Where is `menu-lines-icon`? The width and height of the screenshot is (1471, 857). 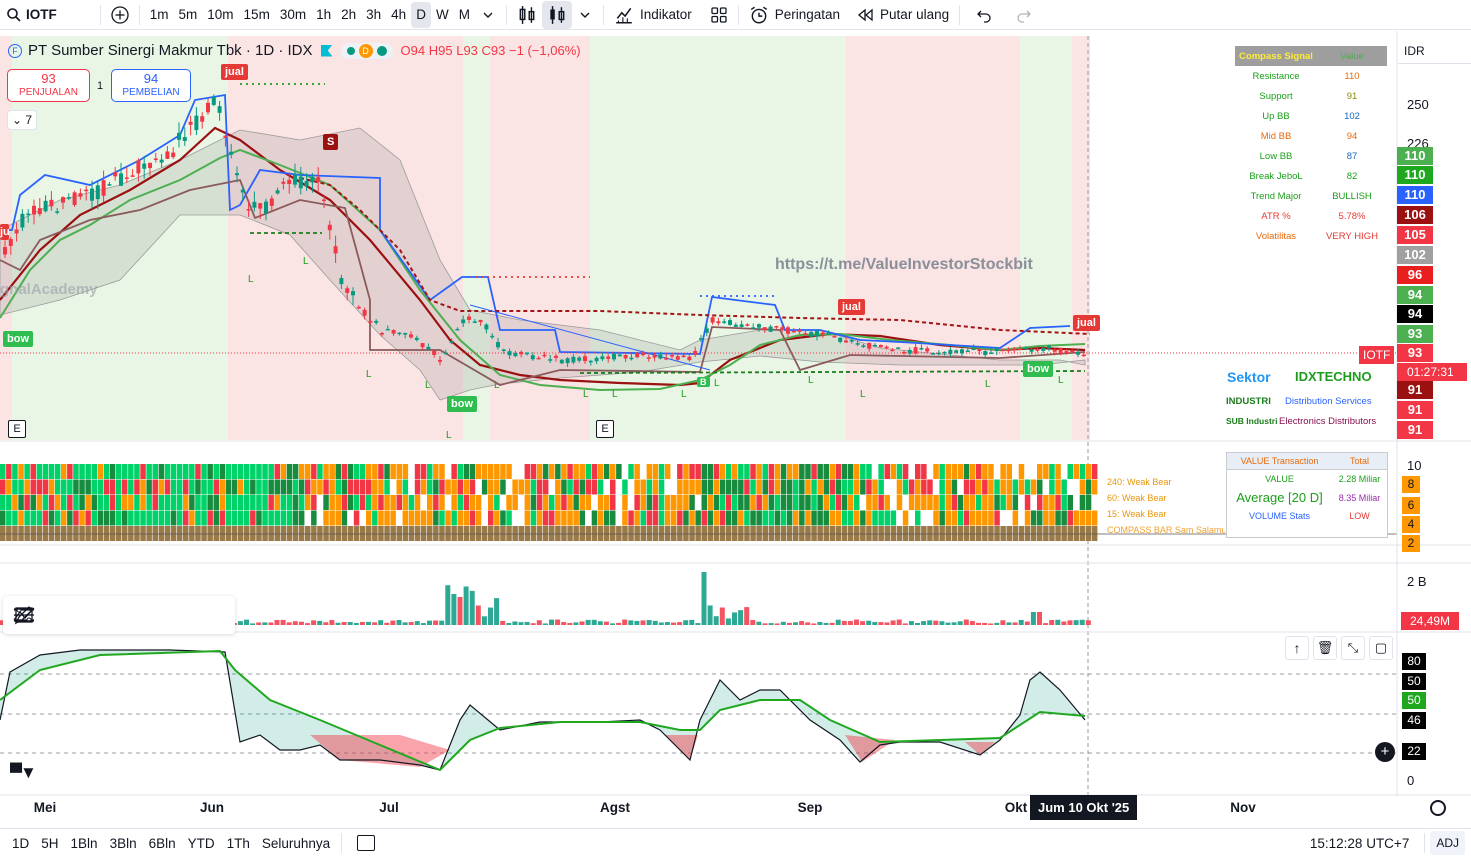
menu-lines-icon is located at coordinates (24, 615).